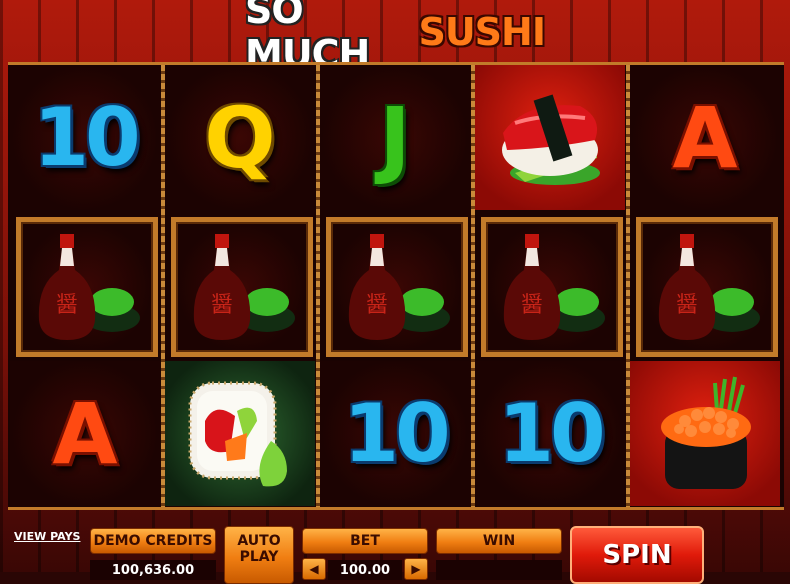  I want to click on demo-credits-label: DEMO CREDITS, so click(153, 541).